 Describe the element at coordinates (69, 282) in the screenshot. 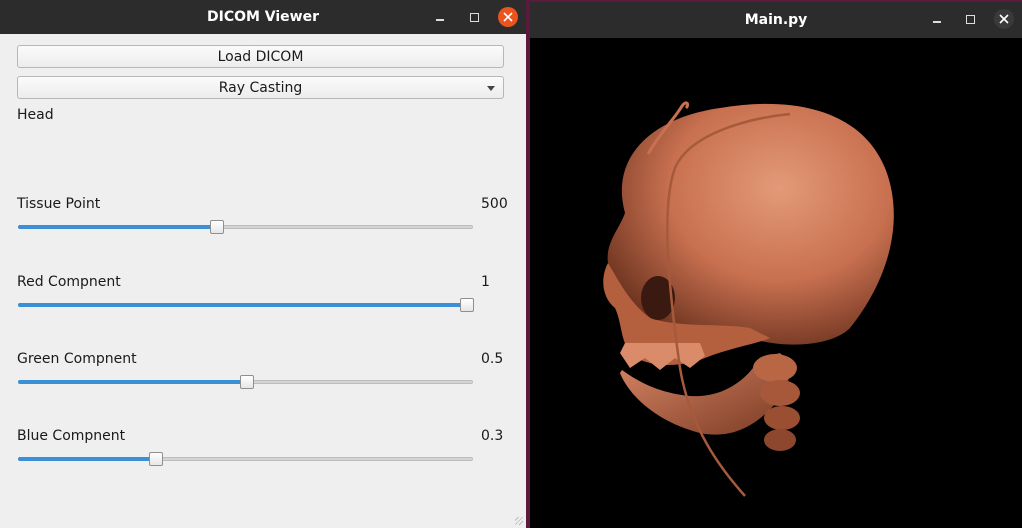

I see `red-component-label: Red Compnent` at that location.